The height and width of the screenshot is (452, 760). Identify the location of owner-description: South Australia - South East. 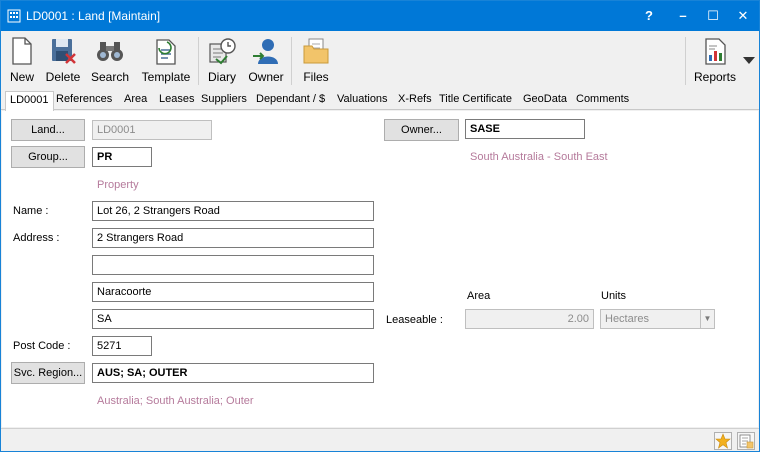
(539, 157).